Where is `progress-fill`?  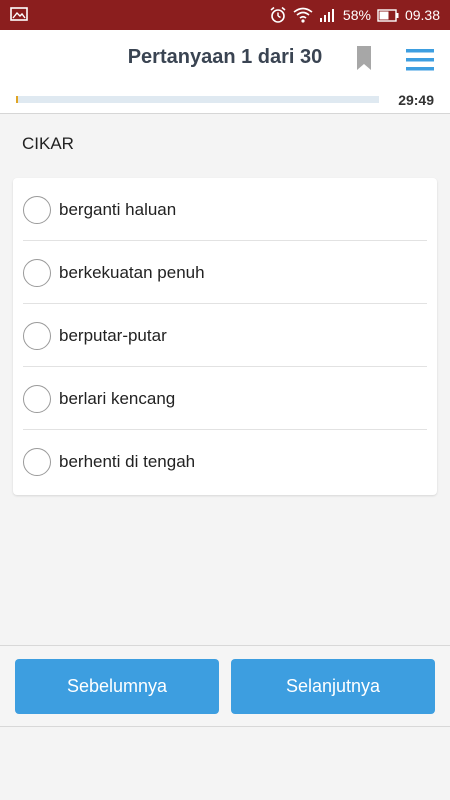
progress-fill is located at coordinates (17, 99).